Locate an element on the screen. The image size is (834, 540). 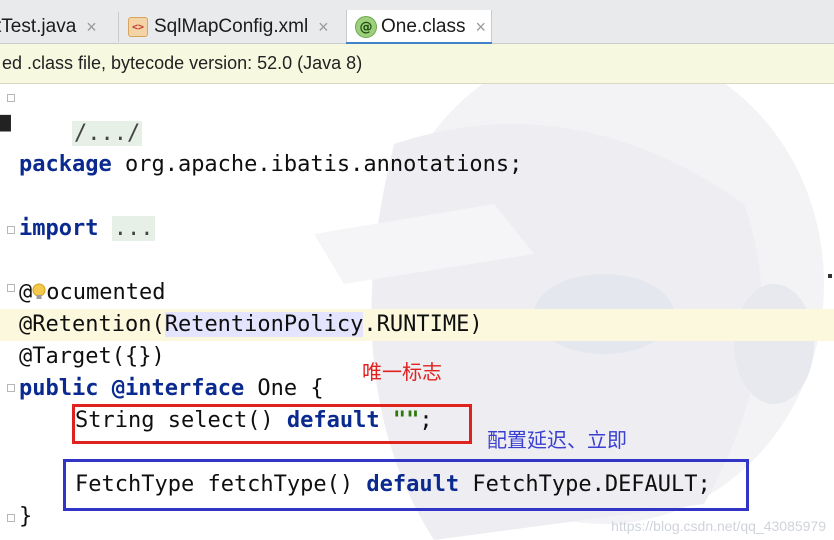
tab-sqlmapconfig-xml: <> SqlMapConfig.xml × is located at coordinates (232, 27).